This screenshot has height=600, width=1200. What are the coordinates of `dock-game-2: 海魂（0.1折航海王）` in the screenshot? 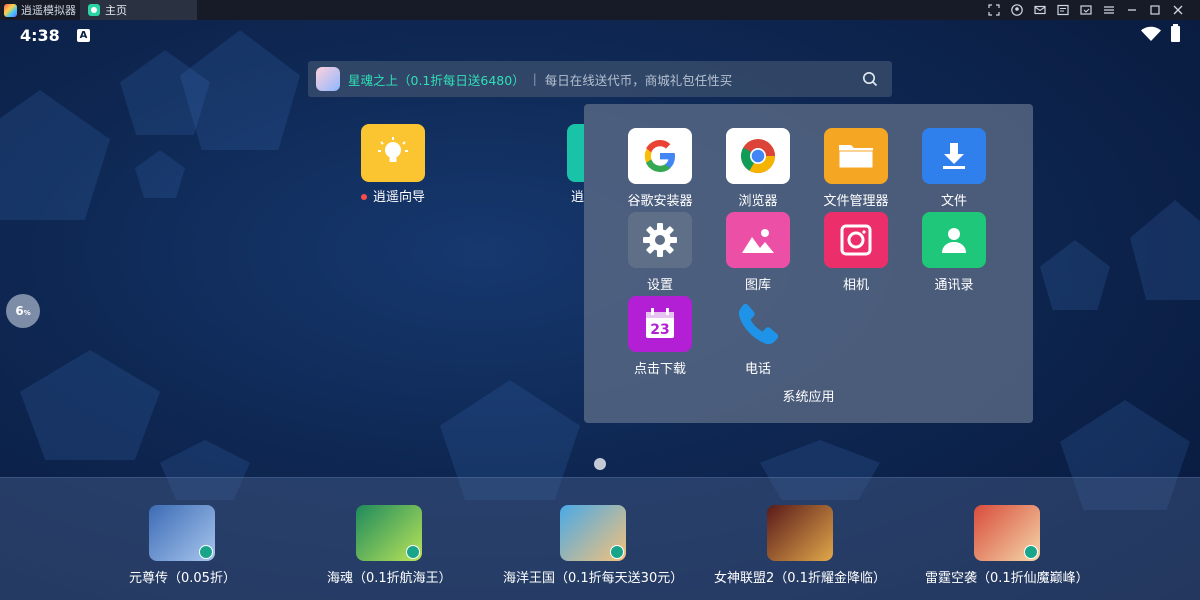 It's located at (389, 545).